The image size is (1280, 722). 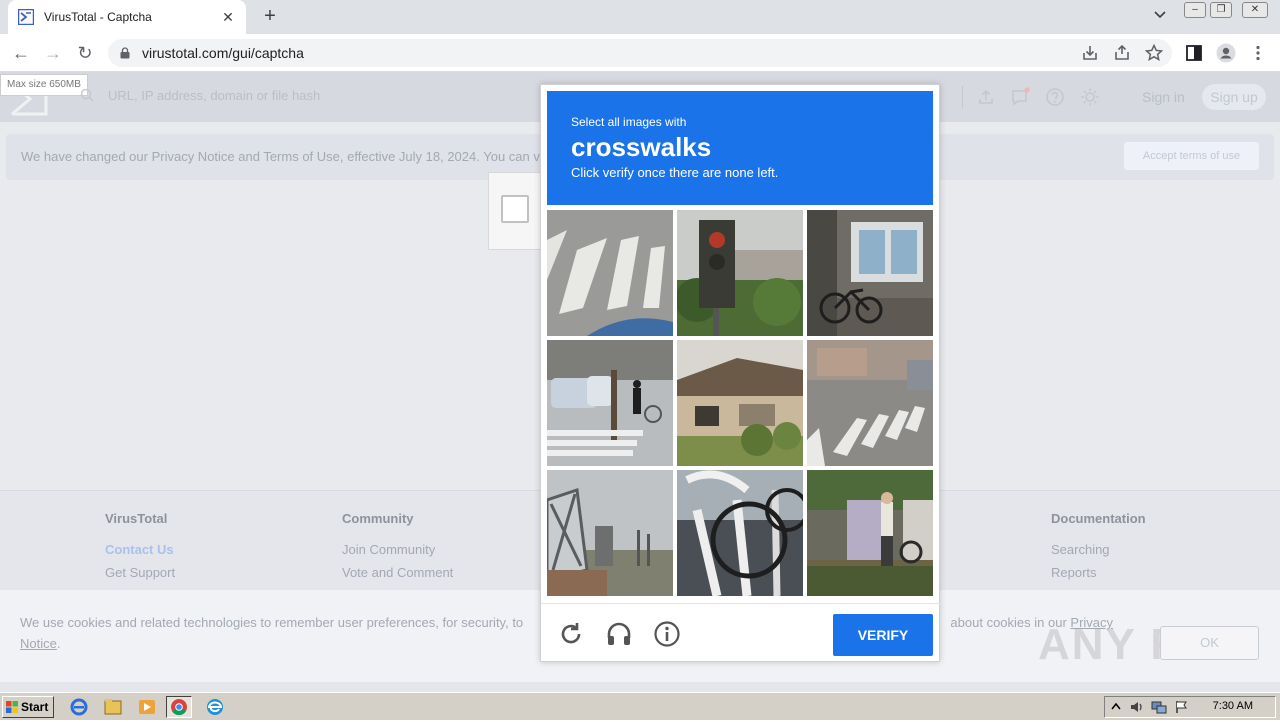 What do you see at coordinates (610, 533) in the screenshot?
I see `captcha-tile-7-bridge` at bounding box center [610, 533].